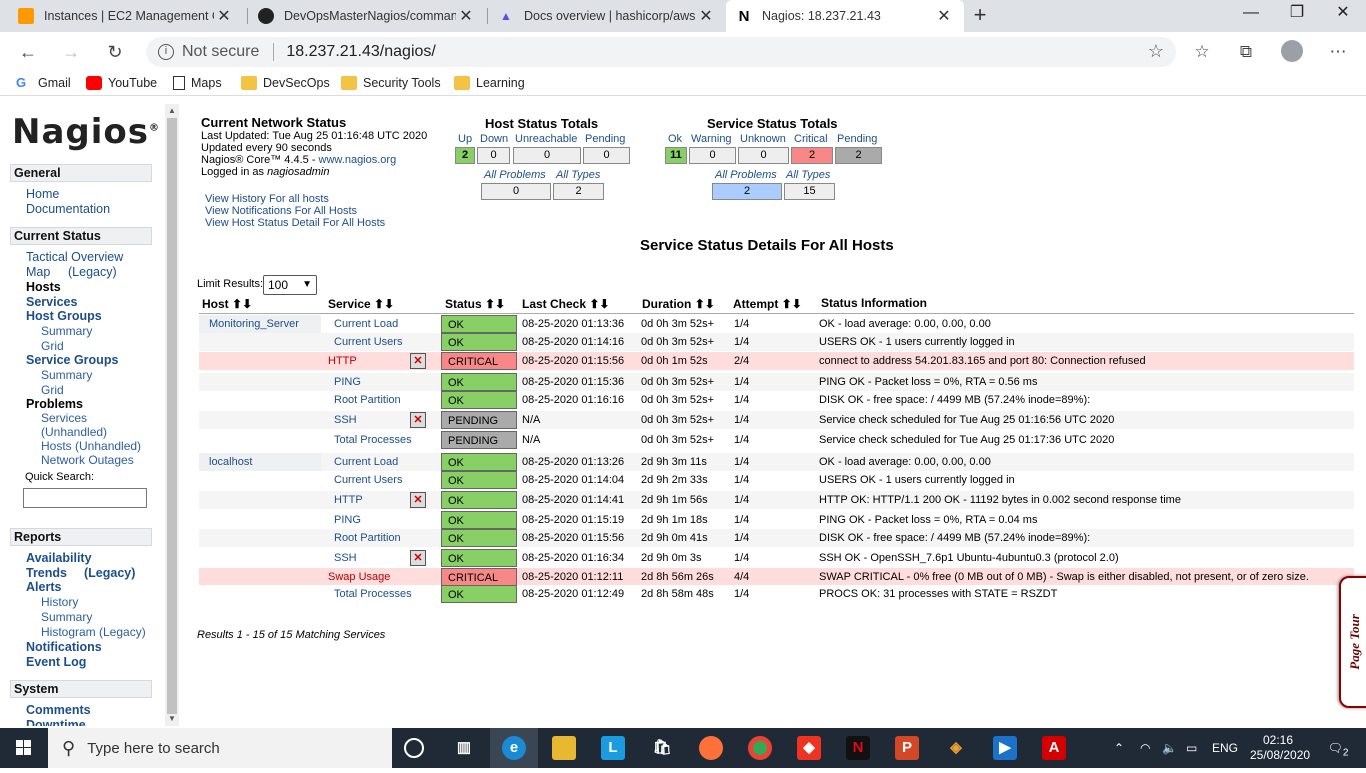 Image resolution: width=1366 pixels, height=773 pixels. Describe the element at coordinates (811, 139) in the screenshot. I see `svc-critical-label: Critical` at that location.